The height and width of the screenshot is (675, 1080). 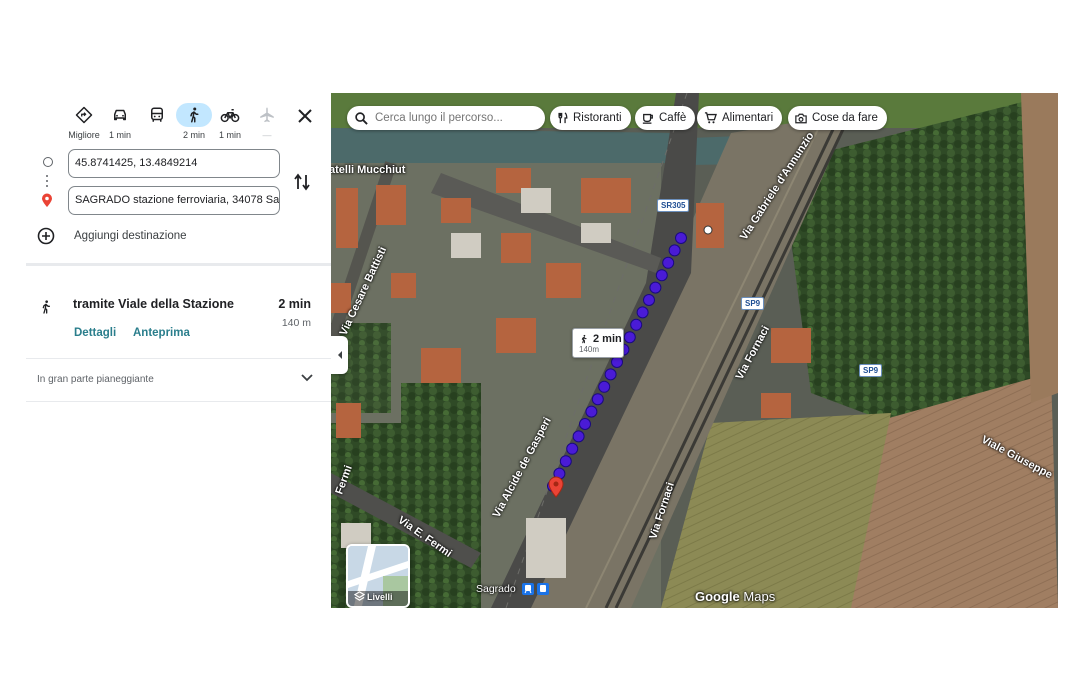 I want to click on chevron-left-icon, so click(x=339, y=355).